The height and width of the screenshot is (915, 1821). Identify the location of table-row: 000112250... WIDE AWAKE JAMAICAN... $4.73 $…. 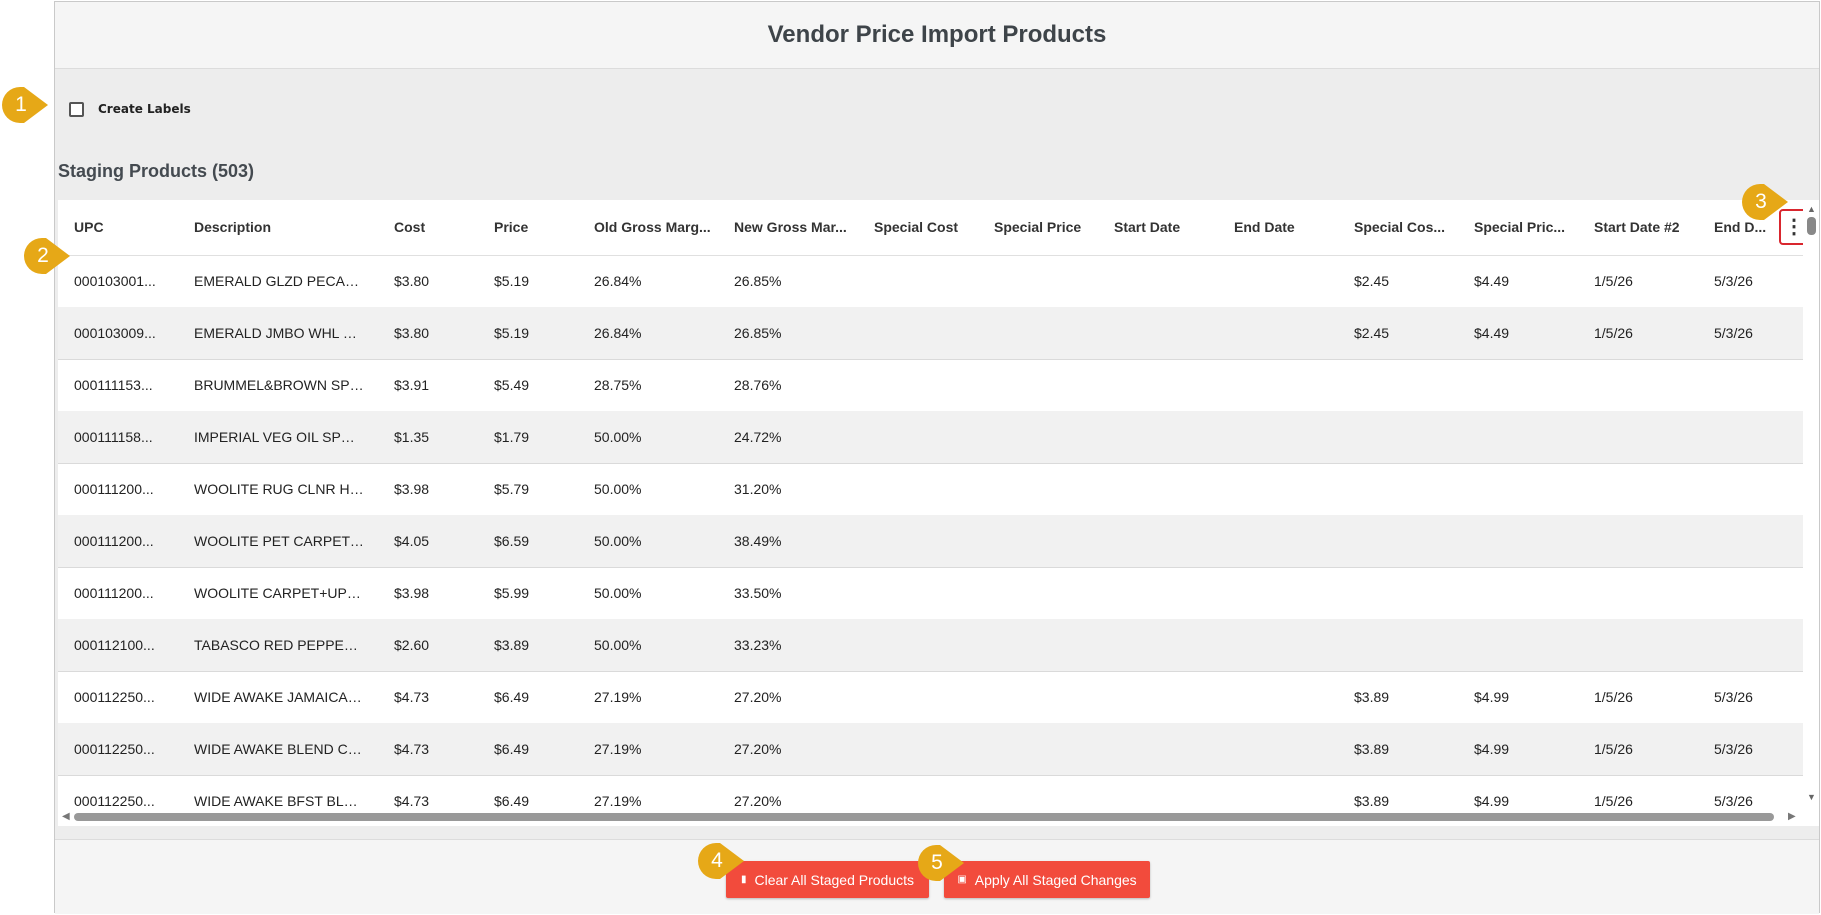
(930, 697).